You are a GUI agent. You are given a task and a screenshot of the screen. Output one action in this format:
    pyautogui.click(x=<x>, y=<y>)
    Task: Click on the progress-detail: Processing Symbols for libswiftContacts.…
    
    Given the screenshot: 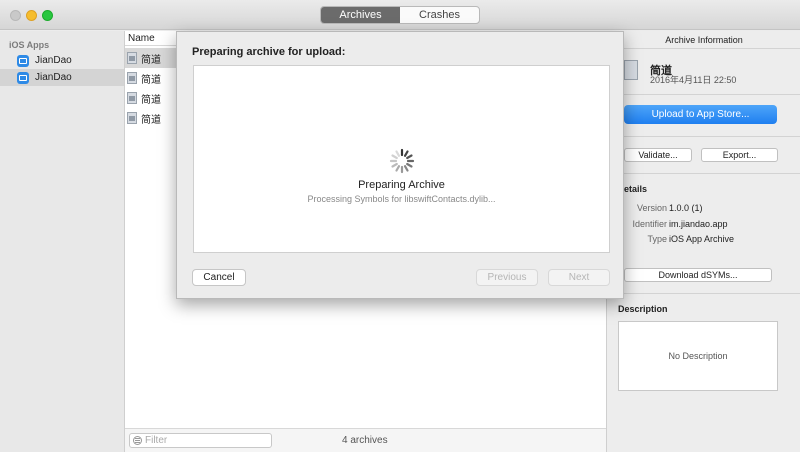 What is the action you would take?
    pyautogui.click(x=401, y=199)
    